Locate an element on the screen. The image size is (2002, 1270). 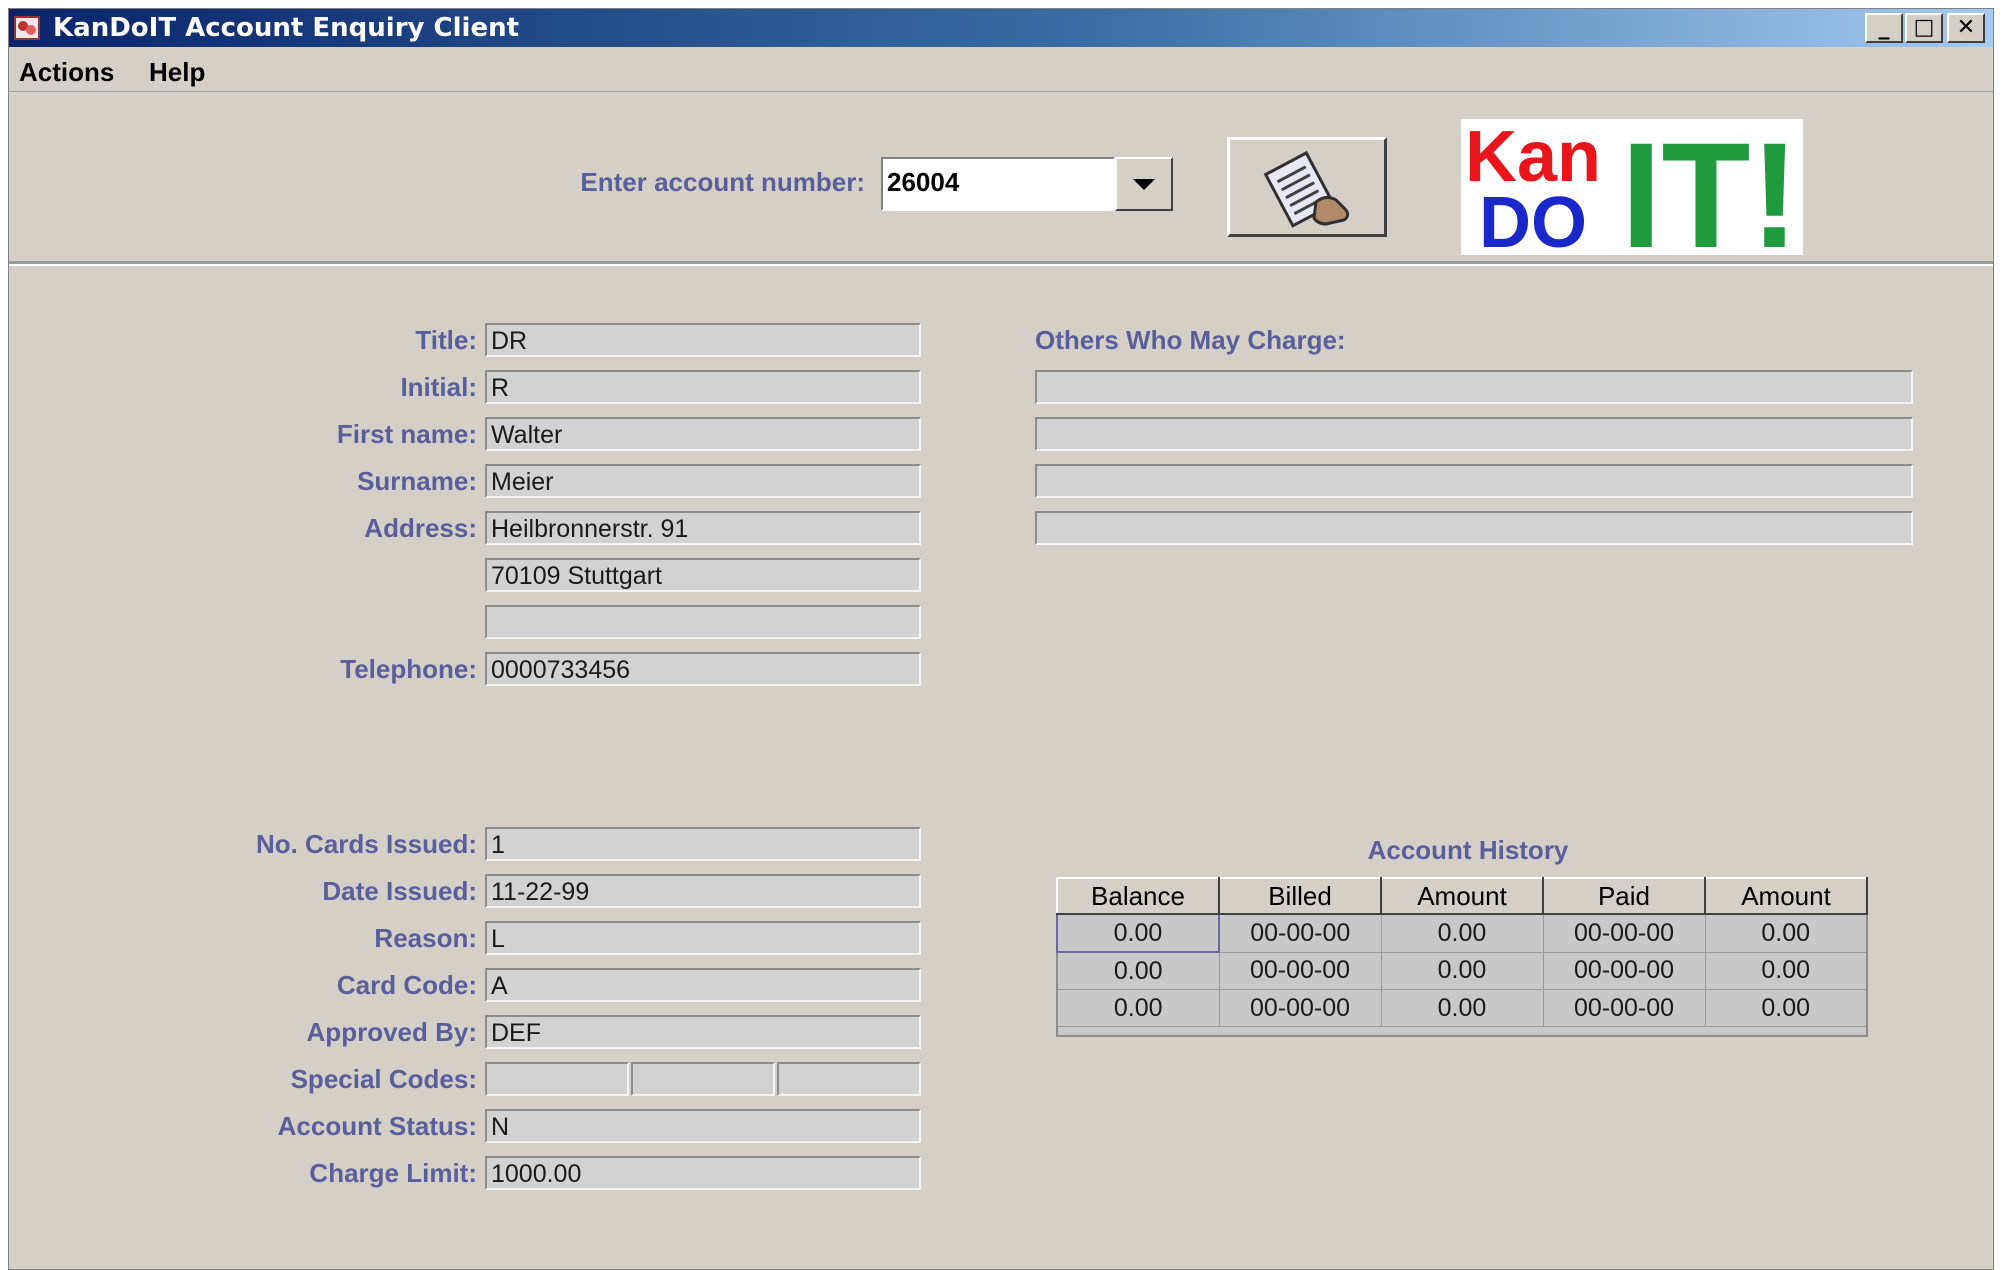
charge-limit-field: 1000.00 is located at coordinates (703, 1173).